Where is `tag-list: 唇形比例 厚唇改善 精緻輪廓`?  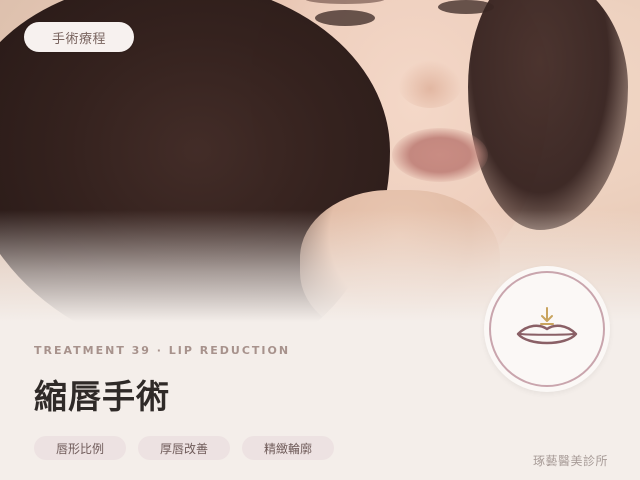
tag-list: 唇形比例 厚唇改善 精緻輪廓 is located at coordinates (184, 448).